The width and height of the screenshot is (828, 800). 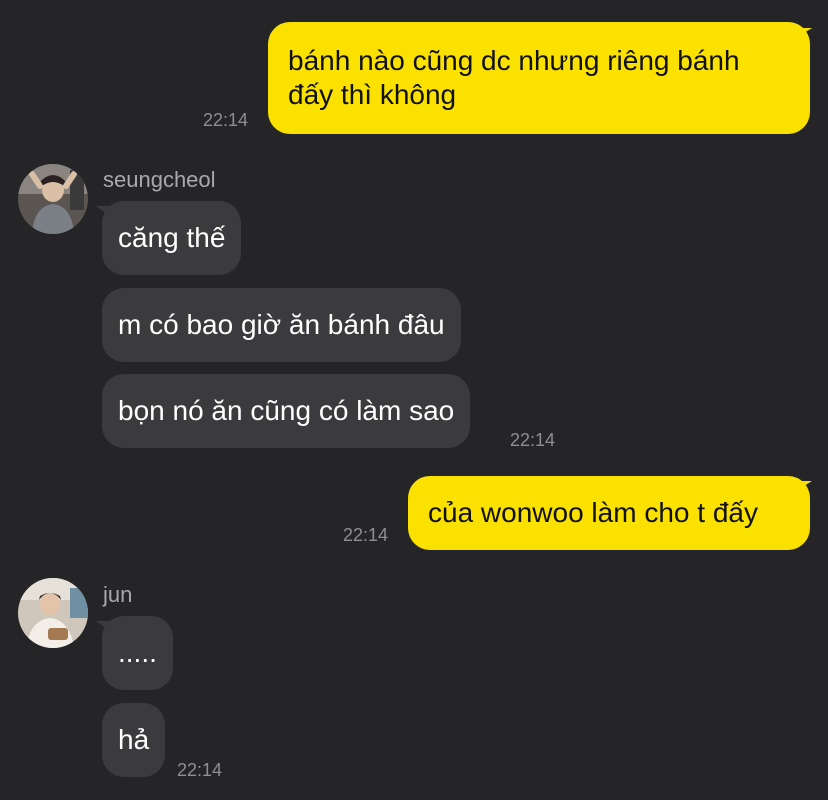 I want to click on jun-avatar, so click(x=53, y=613).